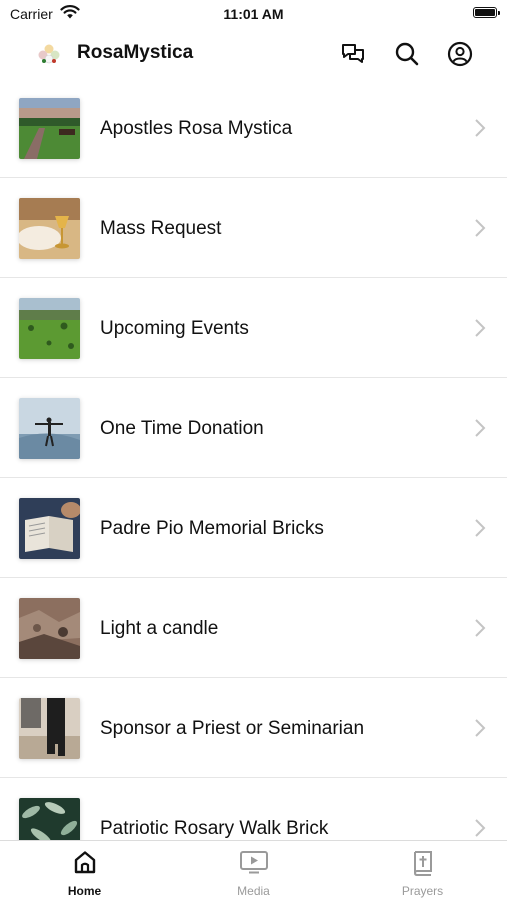 The width and height of the screenshot is (507, 901). I want to click on battery-icon, so click(486, 12).